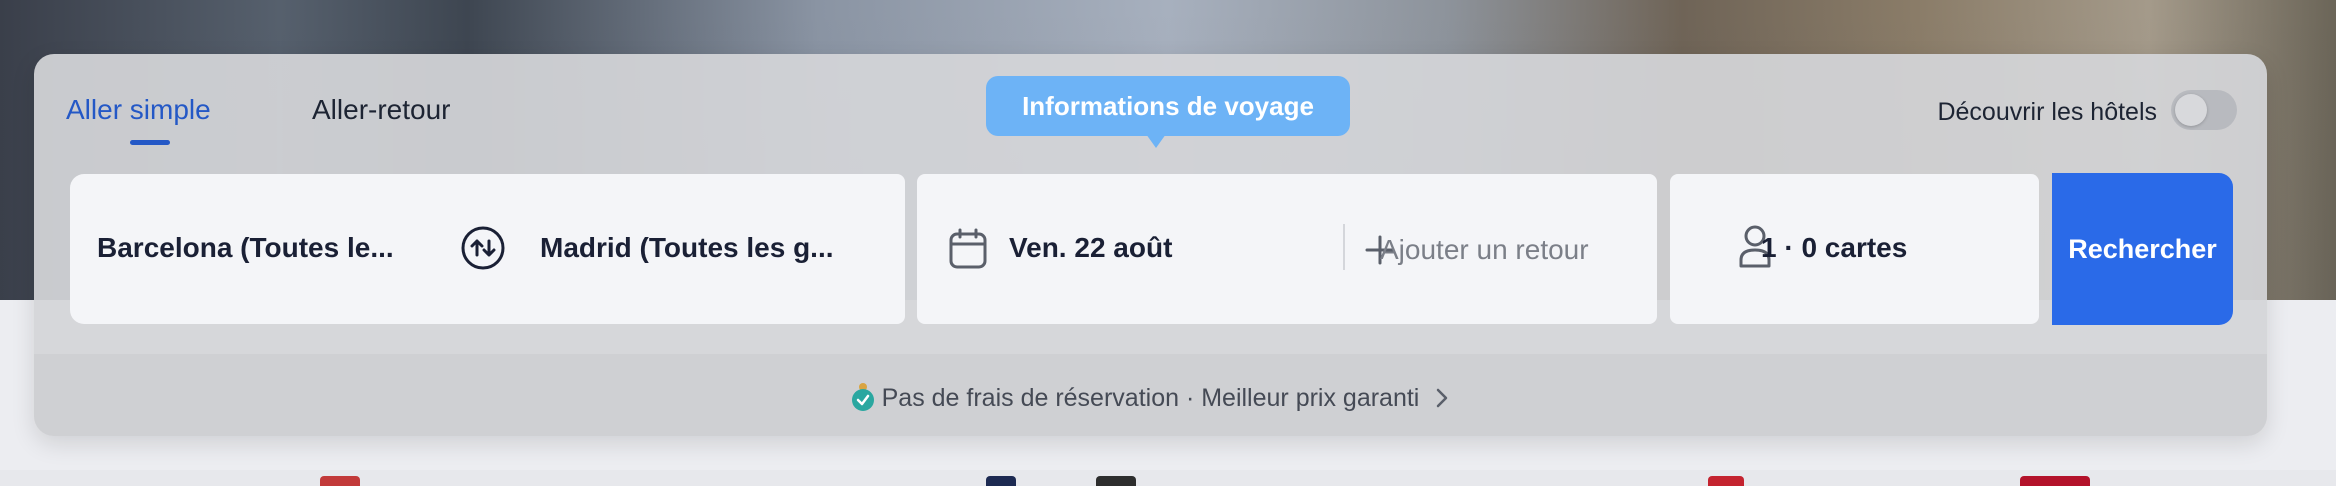 Image resolution: width=2336 pixels, height=486 pixels. I want to click on chevron-right-icon, so click(1442, 398).